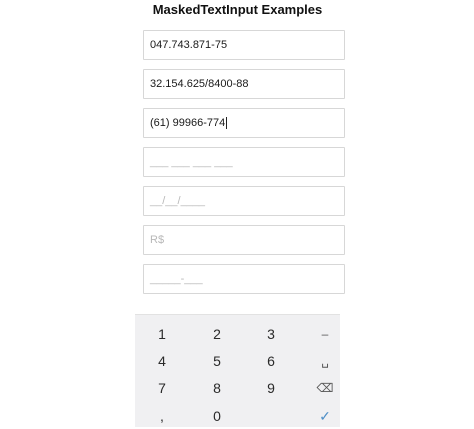 The height and width of the screenshot is (429, 474). I want to click on space-key-icon: ␣, so click(325, 361).